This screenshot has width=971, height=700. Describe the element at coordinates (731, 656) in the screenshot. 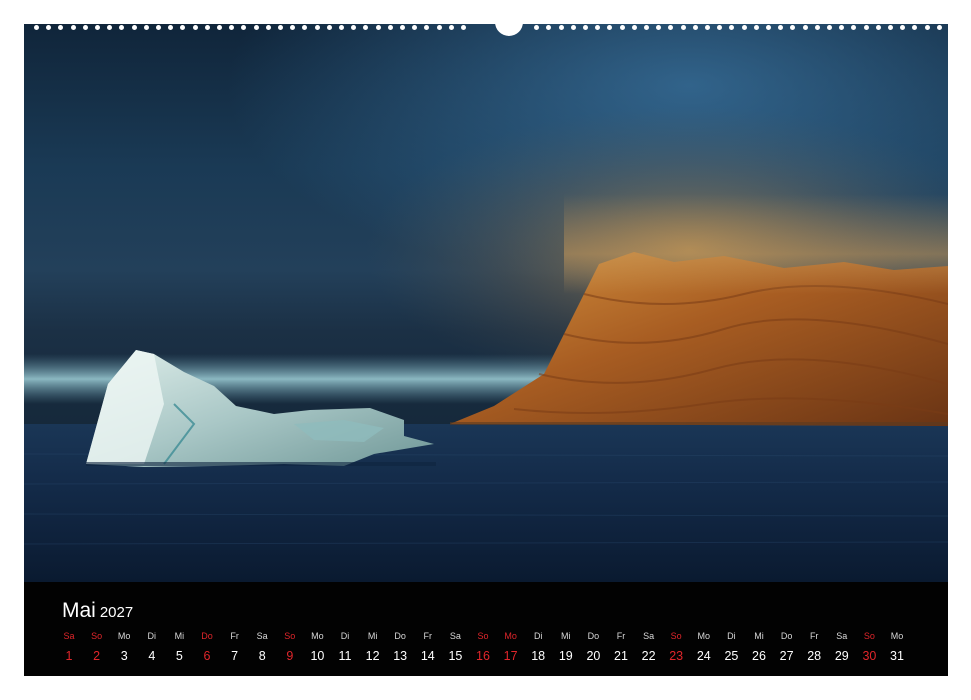

I see `day-number: 25` at that location.